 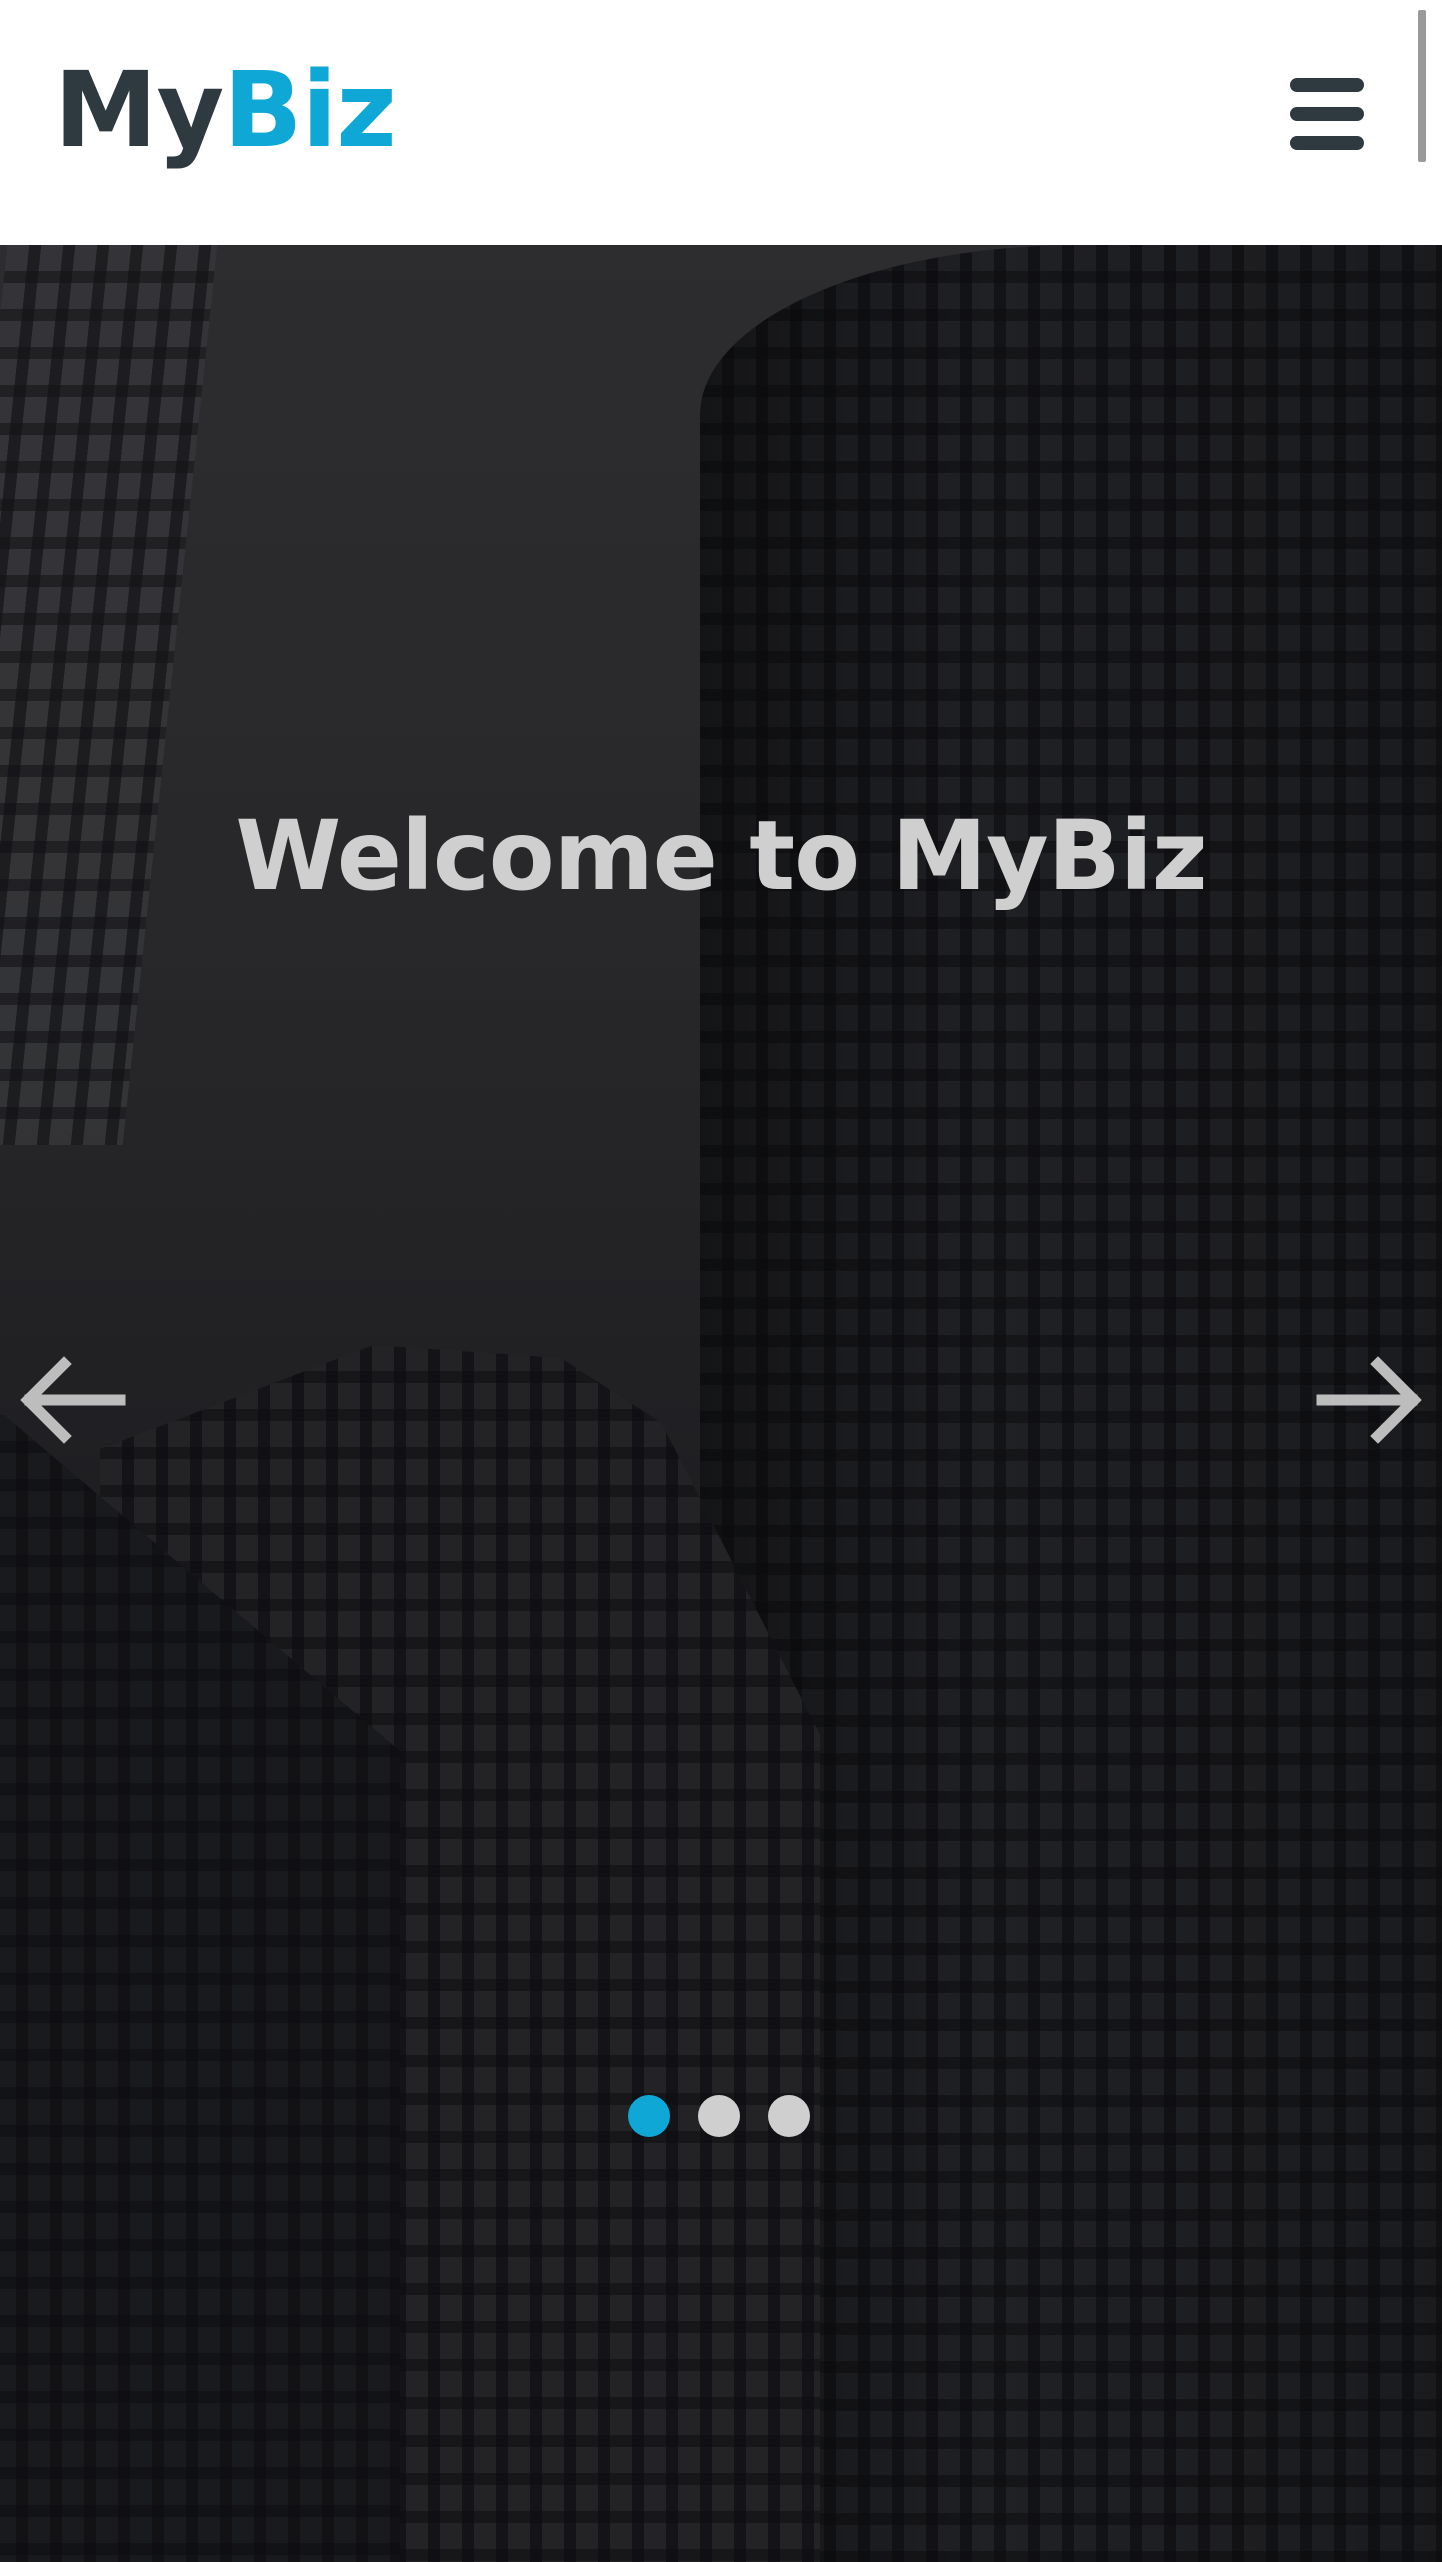 I want to click on site-header: MyBiz, so click(x=721, y=122).